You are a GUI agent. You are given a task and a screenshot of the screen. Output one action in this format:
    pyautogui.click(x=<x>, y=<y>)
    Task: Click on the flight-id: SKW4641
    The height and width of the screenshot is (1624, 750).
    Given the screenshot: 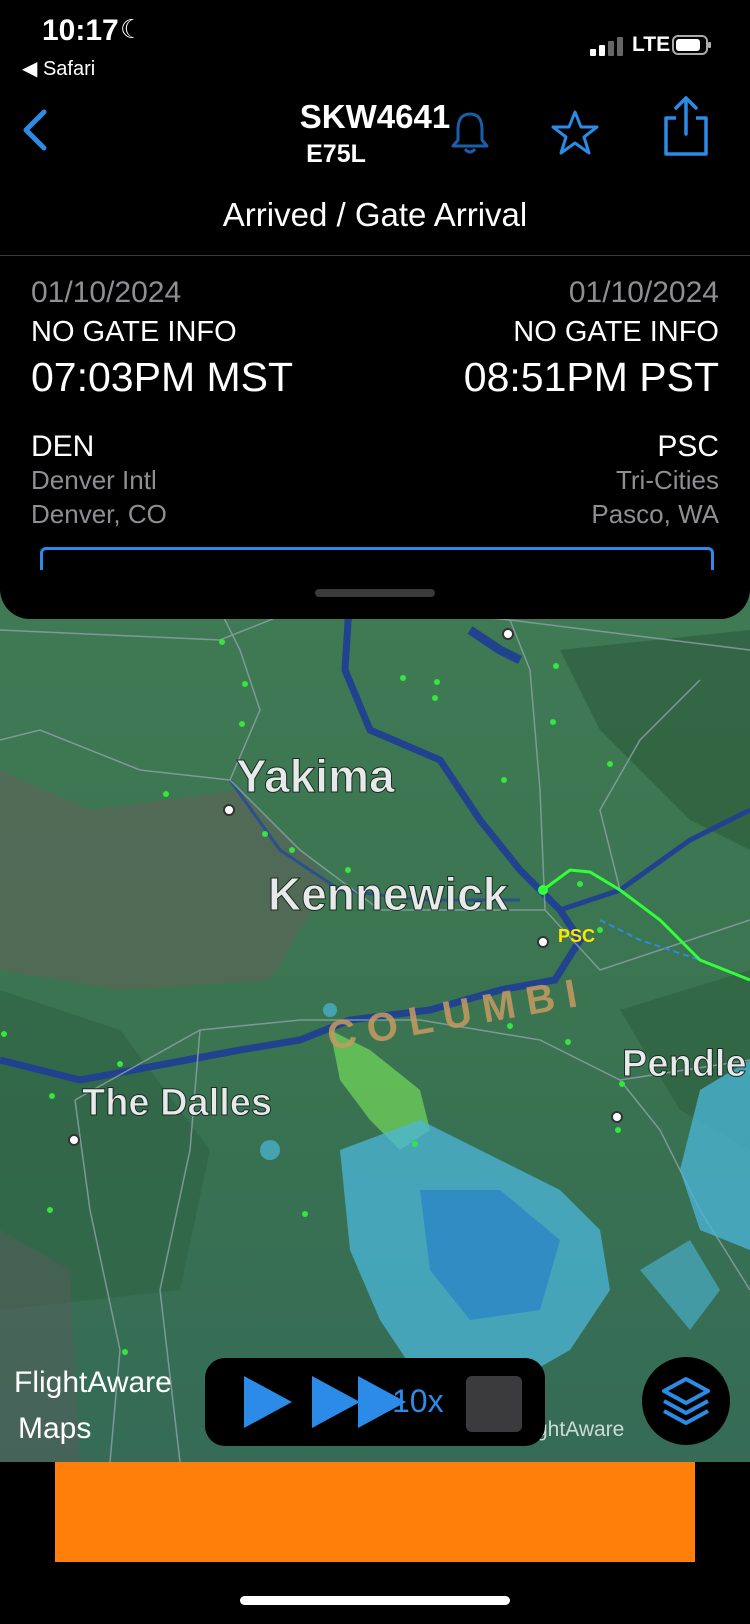 What is the action you would take?
    pyautogui.click(x=375, y=116)
    